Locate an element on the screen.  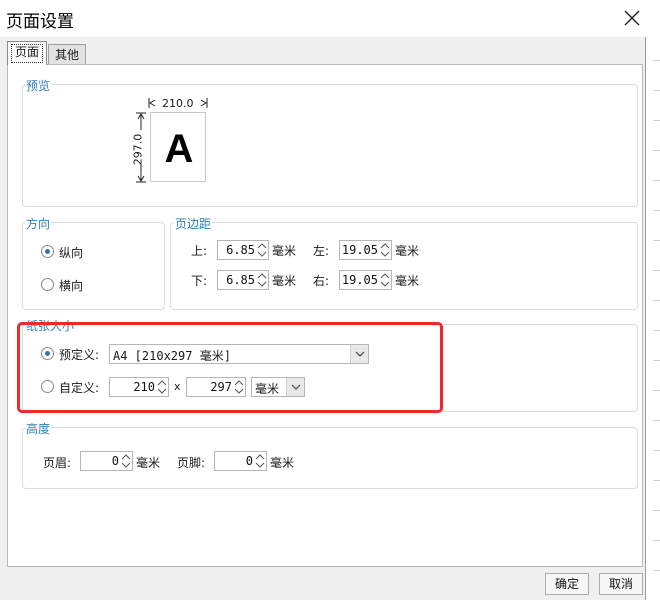
paper-size-group is located at coordinates (330, 368).